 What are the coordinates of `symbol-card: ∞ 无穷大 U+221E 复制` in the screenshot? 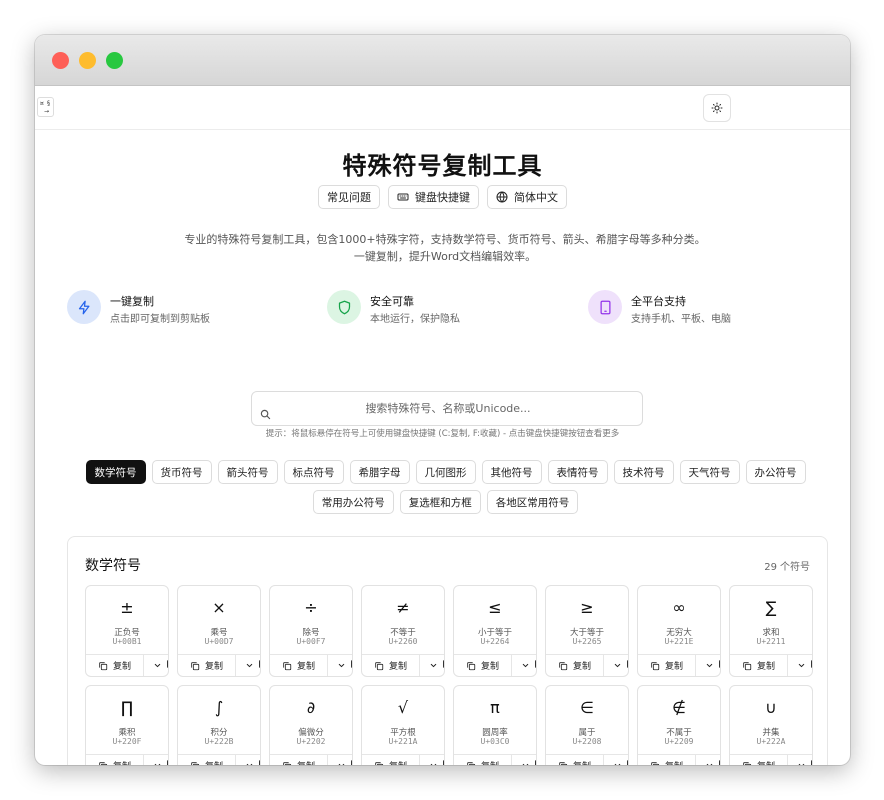 It's located at (679, 631).